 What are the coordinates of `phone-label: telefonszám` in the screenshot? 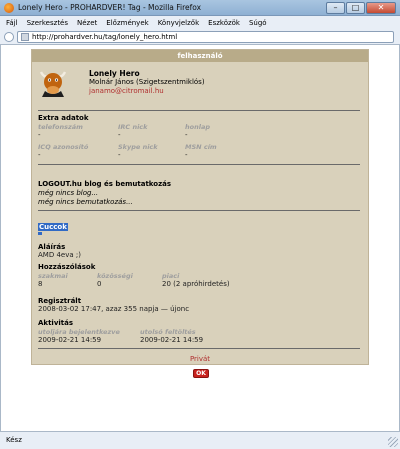 It's located at (60, 127).